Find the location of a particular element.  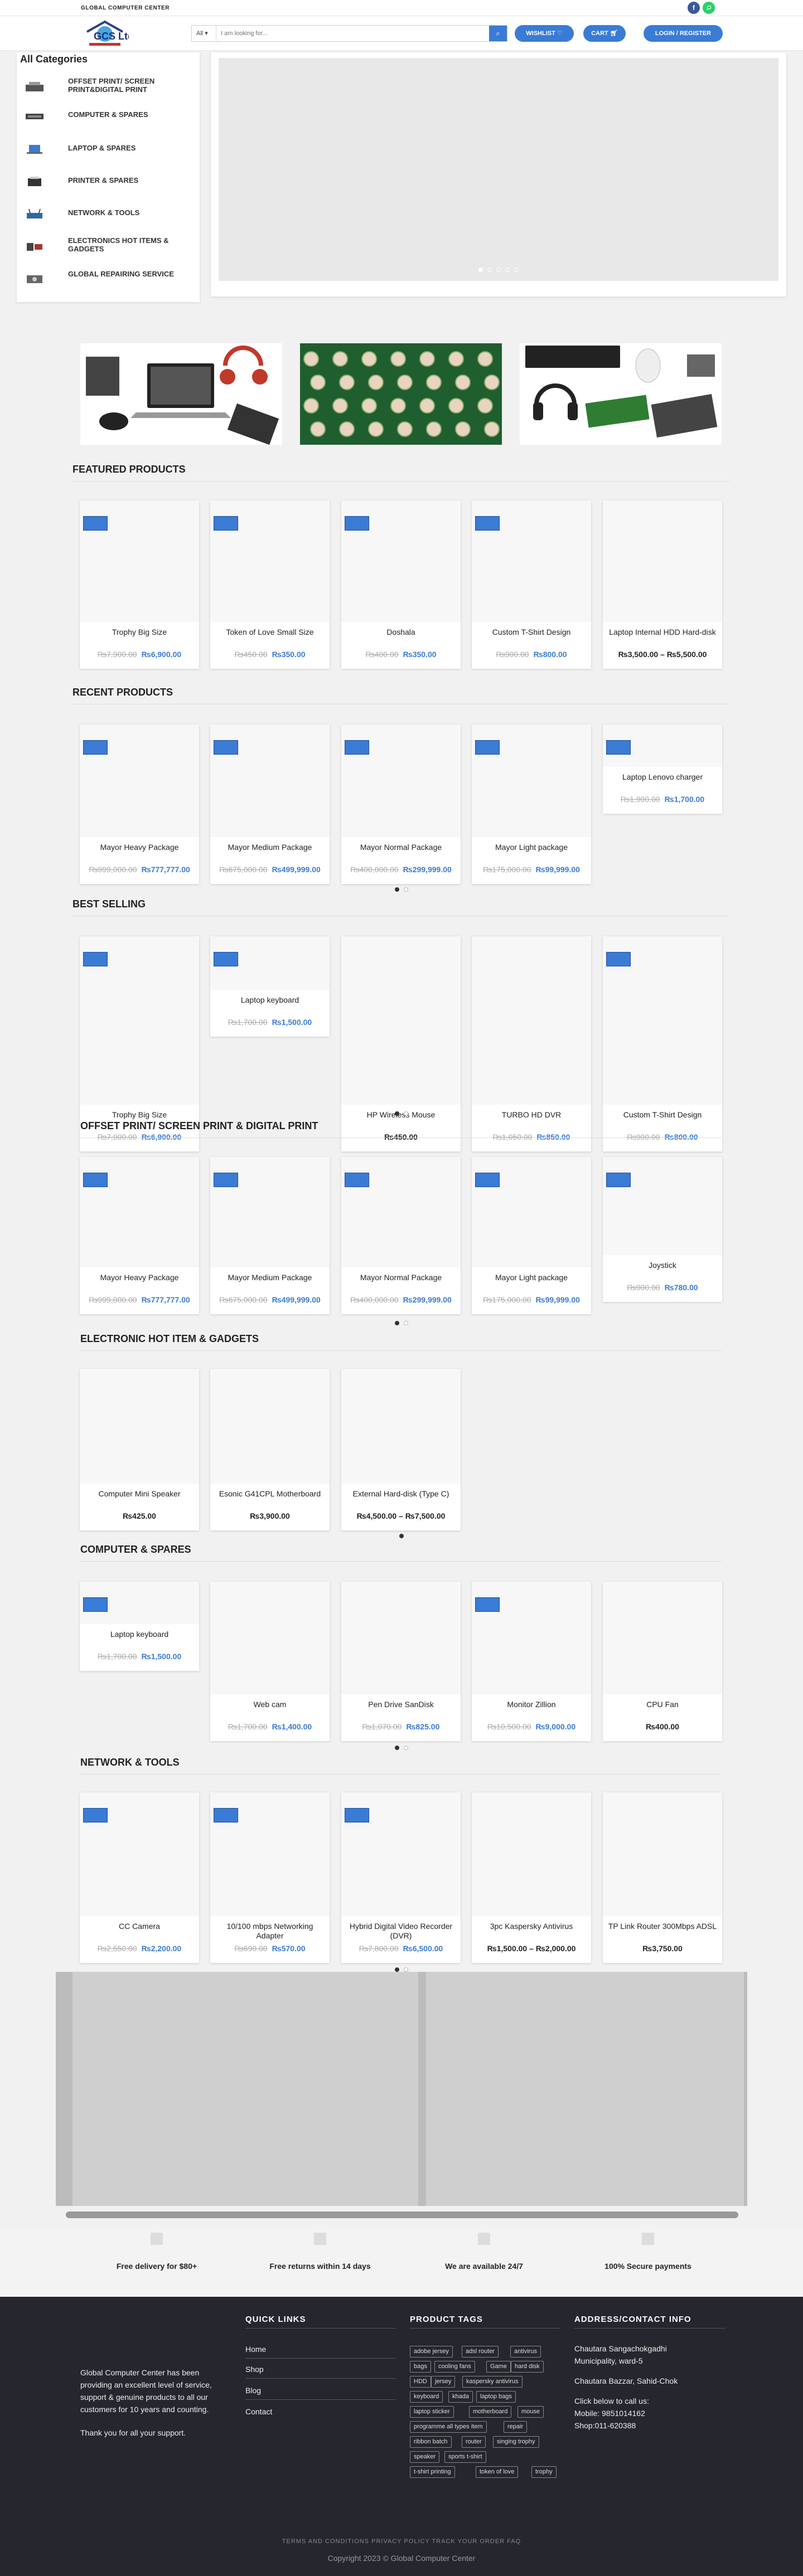

footer-link-shop: Shop is located at coordinates (255, 2369).